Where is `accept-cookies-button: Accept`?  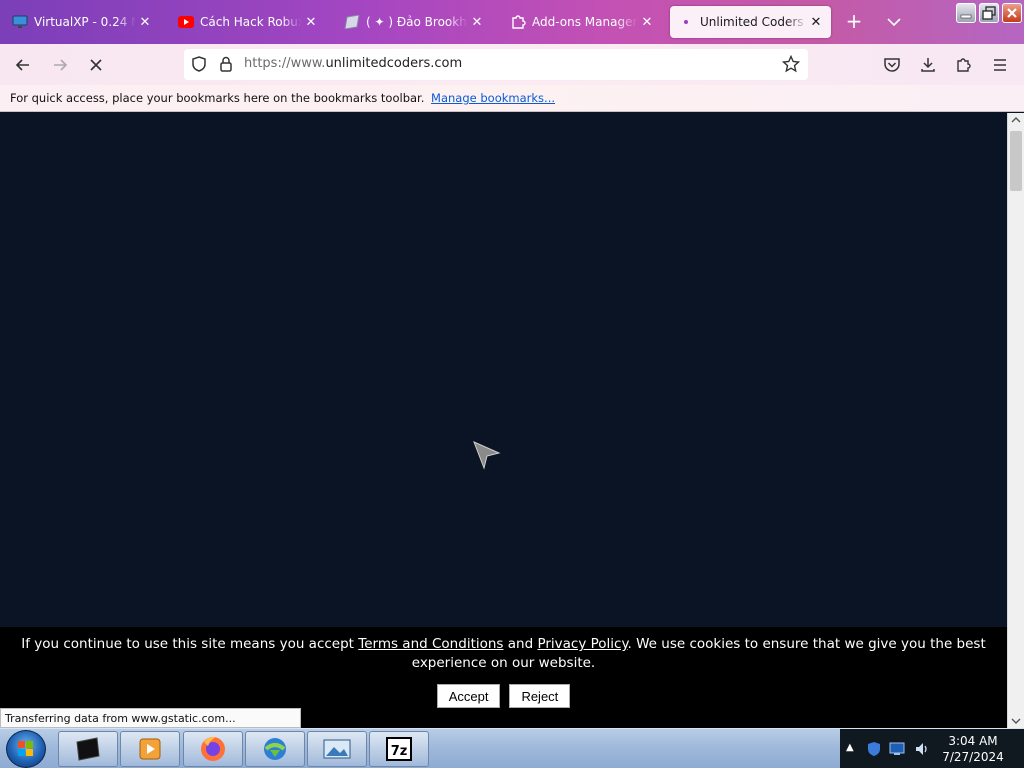
accept-cookies-button: Accept is located at coordinates (468, 696).